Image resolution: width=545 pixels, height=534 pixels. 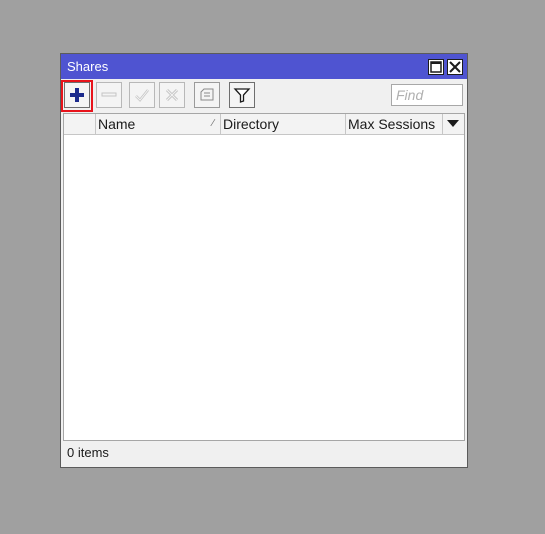 I want to click on filter-button, so click(x=242, y=95).